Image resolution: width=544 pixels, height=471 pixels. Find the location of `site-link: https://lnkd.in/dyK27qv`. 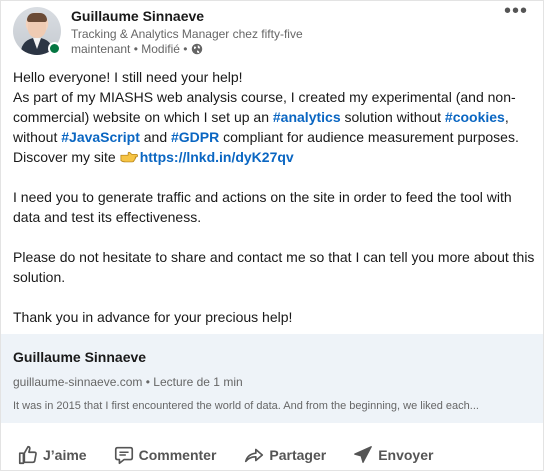

site-link: https://lnkd.in/dyK27qv is located at coordinates (217, 157).